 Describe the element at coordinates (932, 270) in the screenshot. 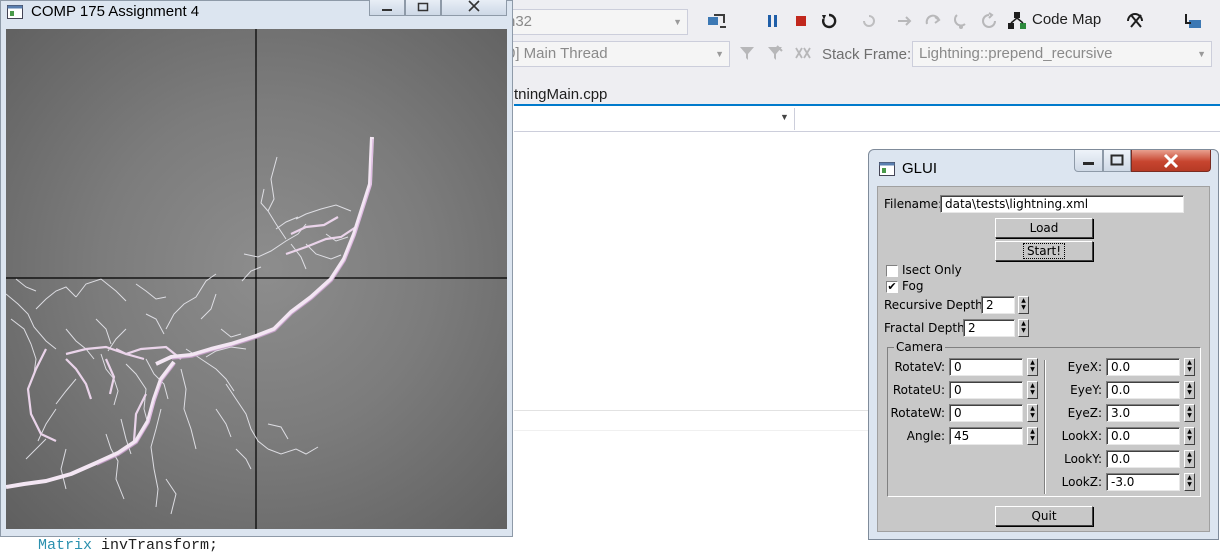

I see `isect-only-label: Isect Only` at that location.